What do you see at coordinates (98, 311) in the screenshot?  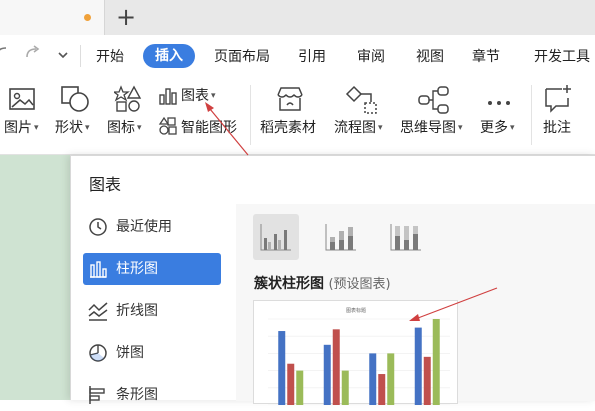 I see `line-chart-icon` at bounding box center [98, 311].